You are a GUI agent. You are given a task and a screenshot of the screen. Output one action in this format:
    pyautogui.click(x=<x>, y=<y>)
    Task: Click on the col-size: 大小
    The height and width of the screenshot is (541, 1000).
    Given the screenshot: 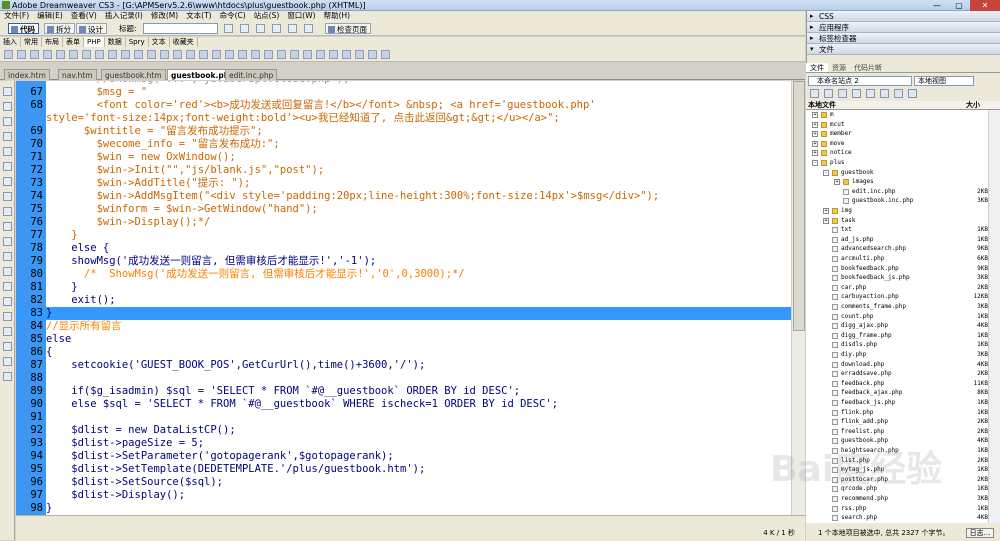 What is the action you would take?
    pyautogui.click(x=973, y=105)
    